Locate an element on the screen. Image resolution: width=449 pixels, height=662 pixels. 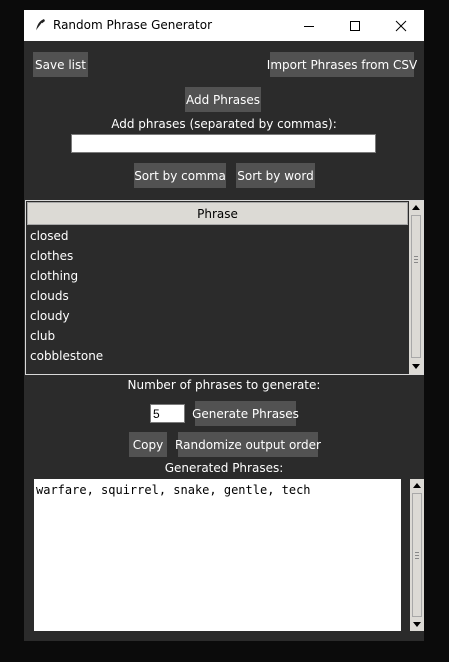
minimize-icon is located at coordinates (309, 26).